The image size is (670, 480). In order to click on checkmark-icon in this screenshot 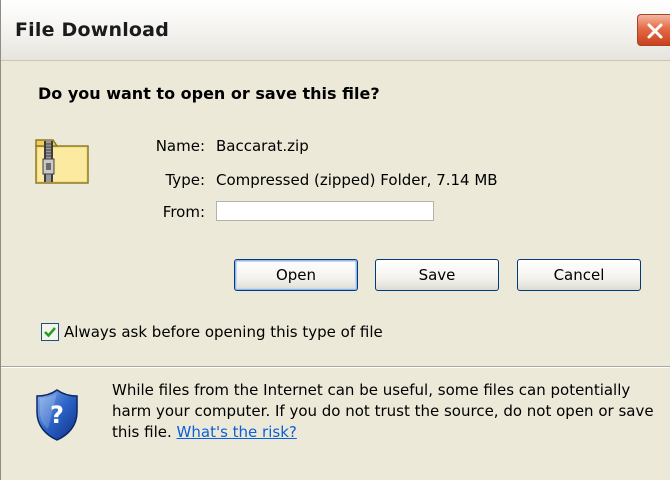, I will do `click(50, 332)`.